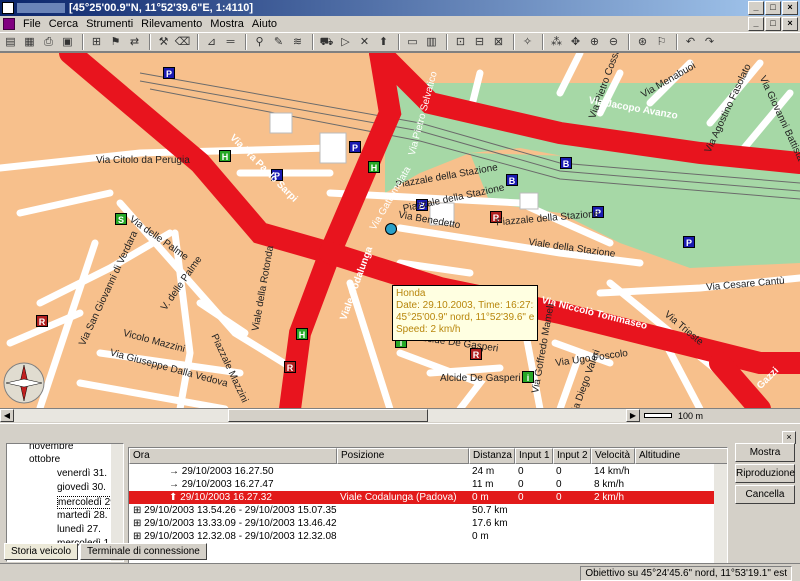 This screenshot has width=800, height=581. What do you see at coordinates (613, 456) in the screenshot?
I see `col-velocita: Velocità` at bounding box center [613, 456].